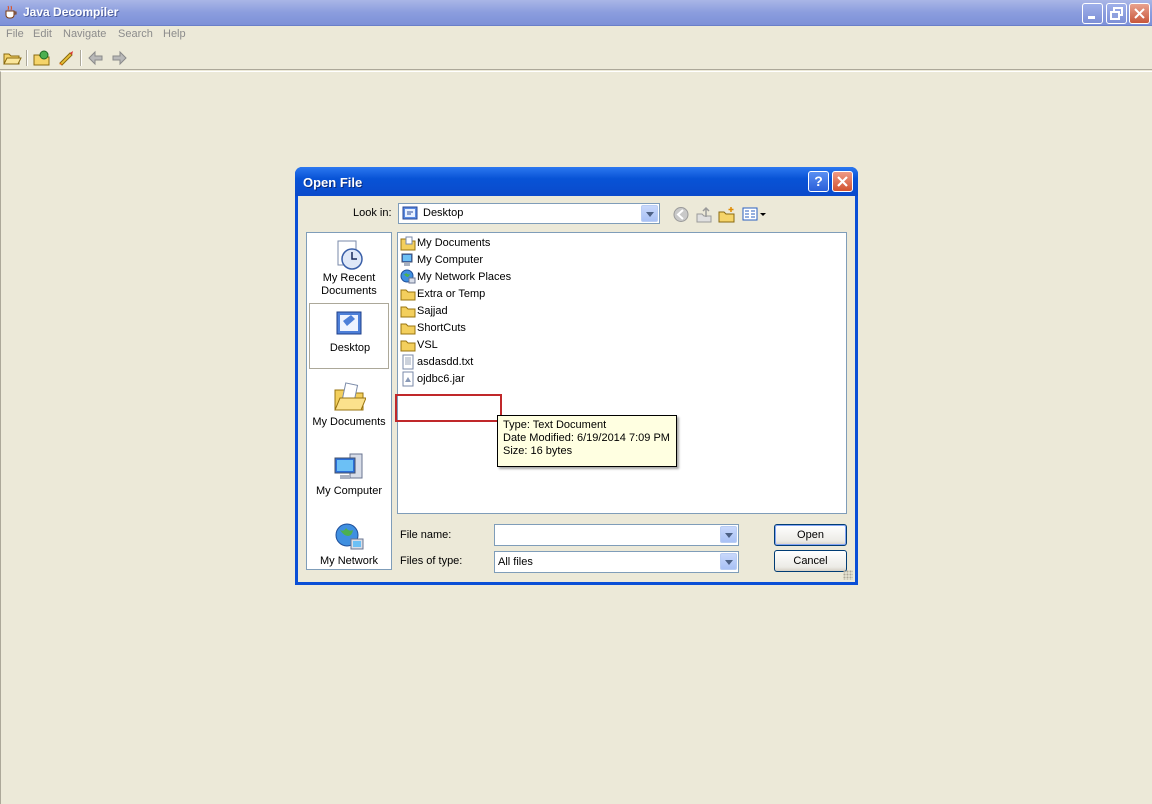 The image size is (1152, 804). I want to click on forward-arrow-icon, so click(119, 58).